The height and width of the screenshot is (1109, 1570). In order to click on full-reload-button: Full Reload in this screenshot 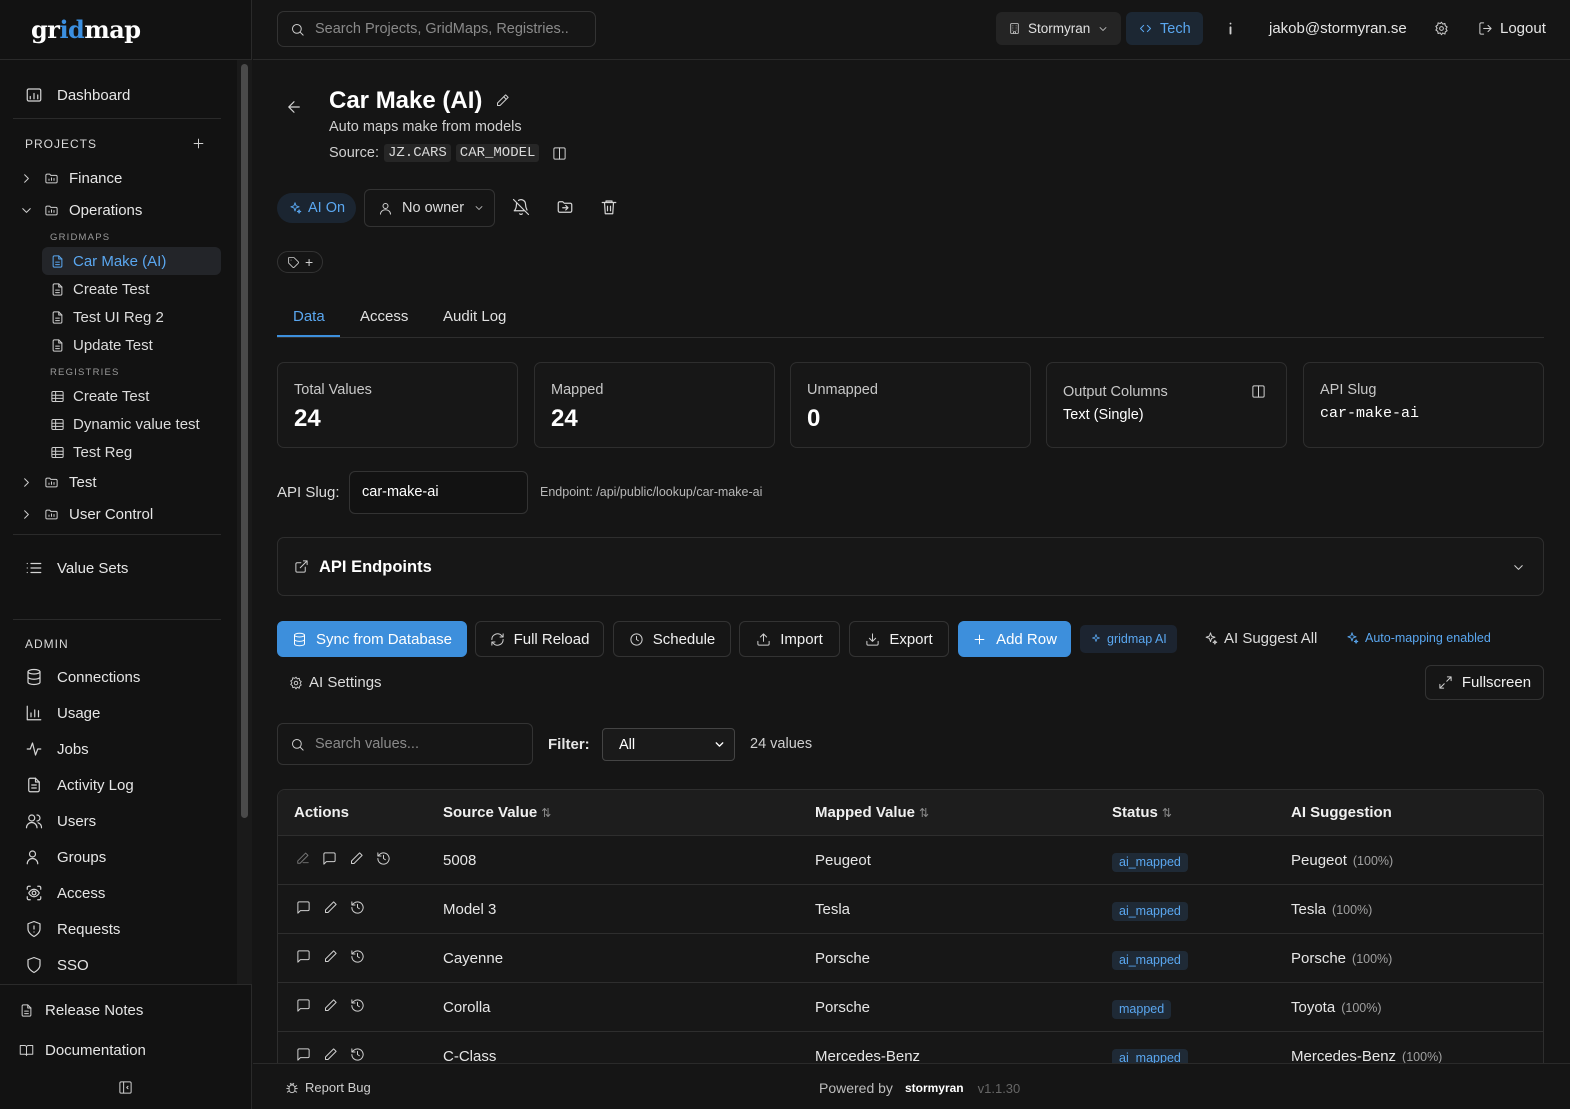, I will do `click(539, 639)`.